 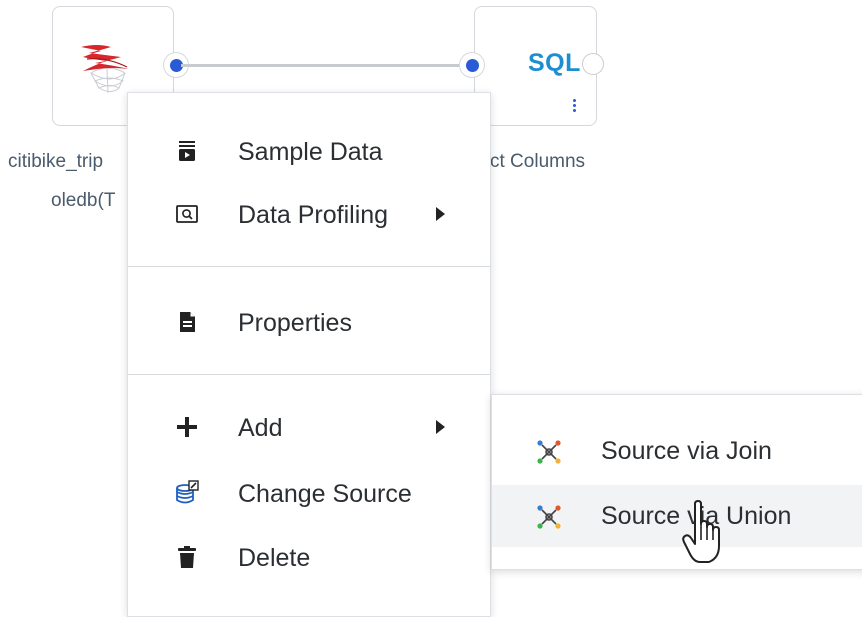 I want to click on menu-item-label: Properties, so click(x=295, y=323).